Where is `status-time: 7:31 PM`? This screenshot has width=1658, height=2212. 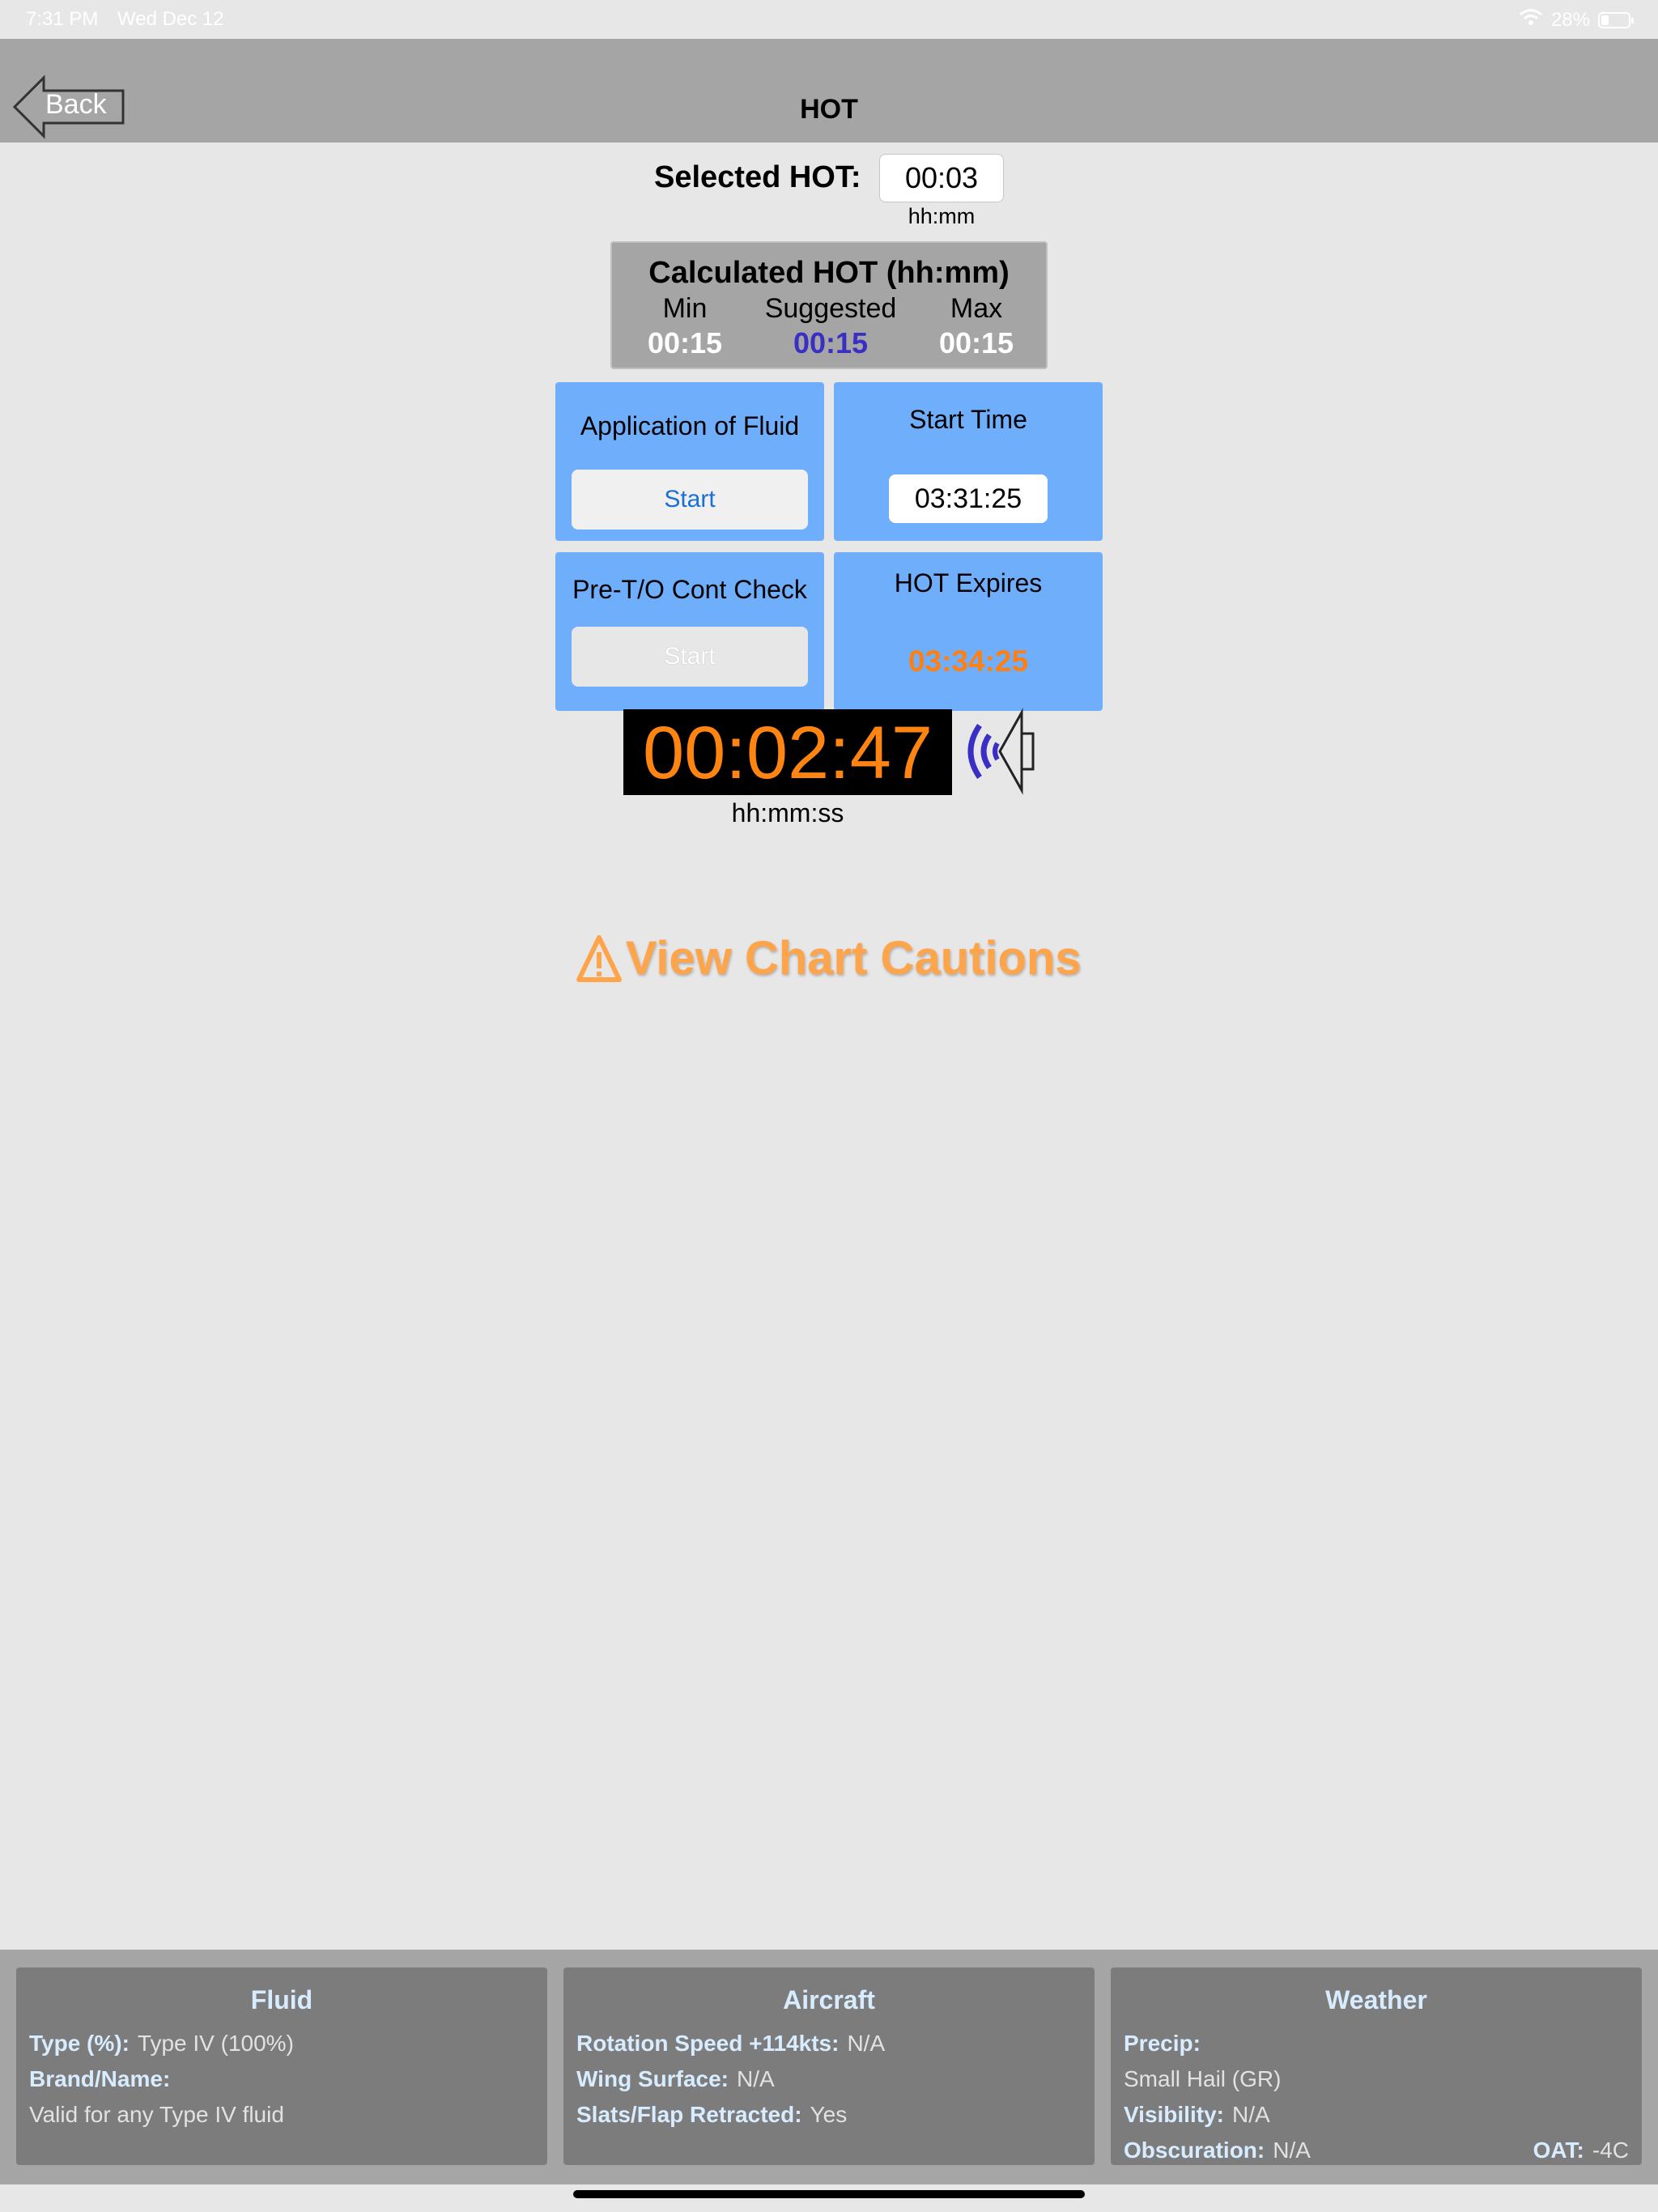
status-time: 7:31 PM is located at coordinates (62, 19).